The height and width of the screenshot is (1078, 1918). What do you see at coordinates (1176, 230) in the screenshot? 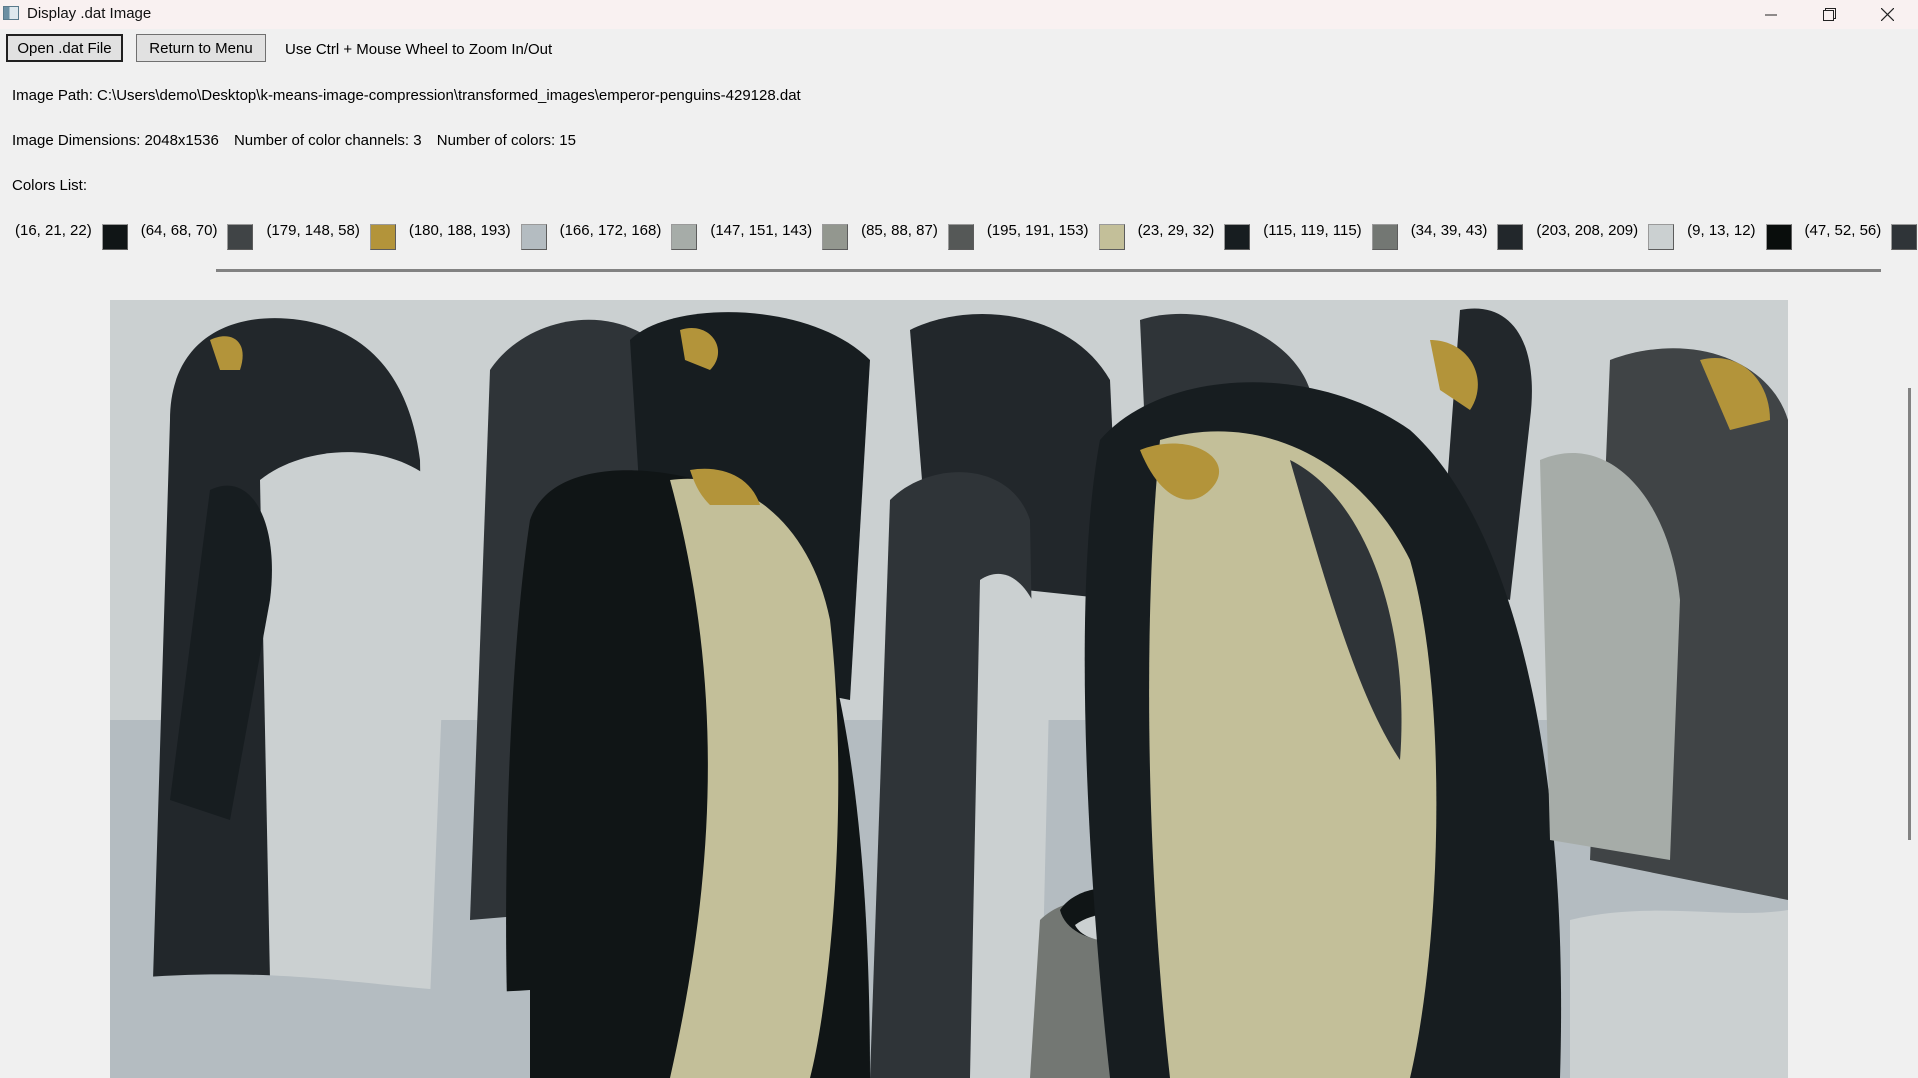
I see `color-value-label: (23, 29, 32)` at bounding box center [1176, 230].